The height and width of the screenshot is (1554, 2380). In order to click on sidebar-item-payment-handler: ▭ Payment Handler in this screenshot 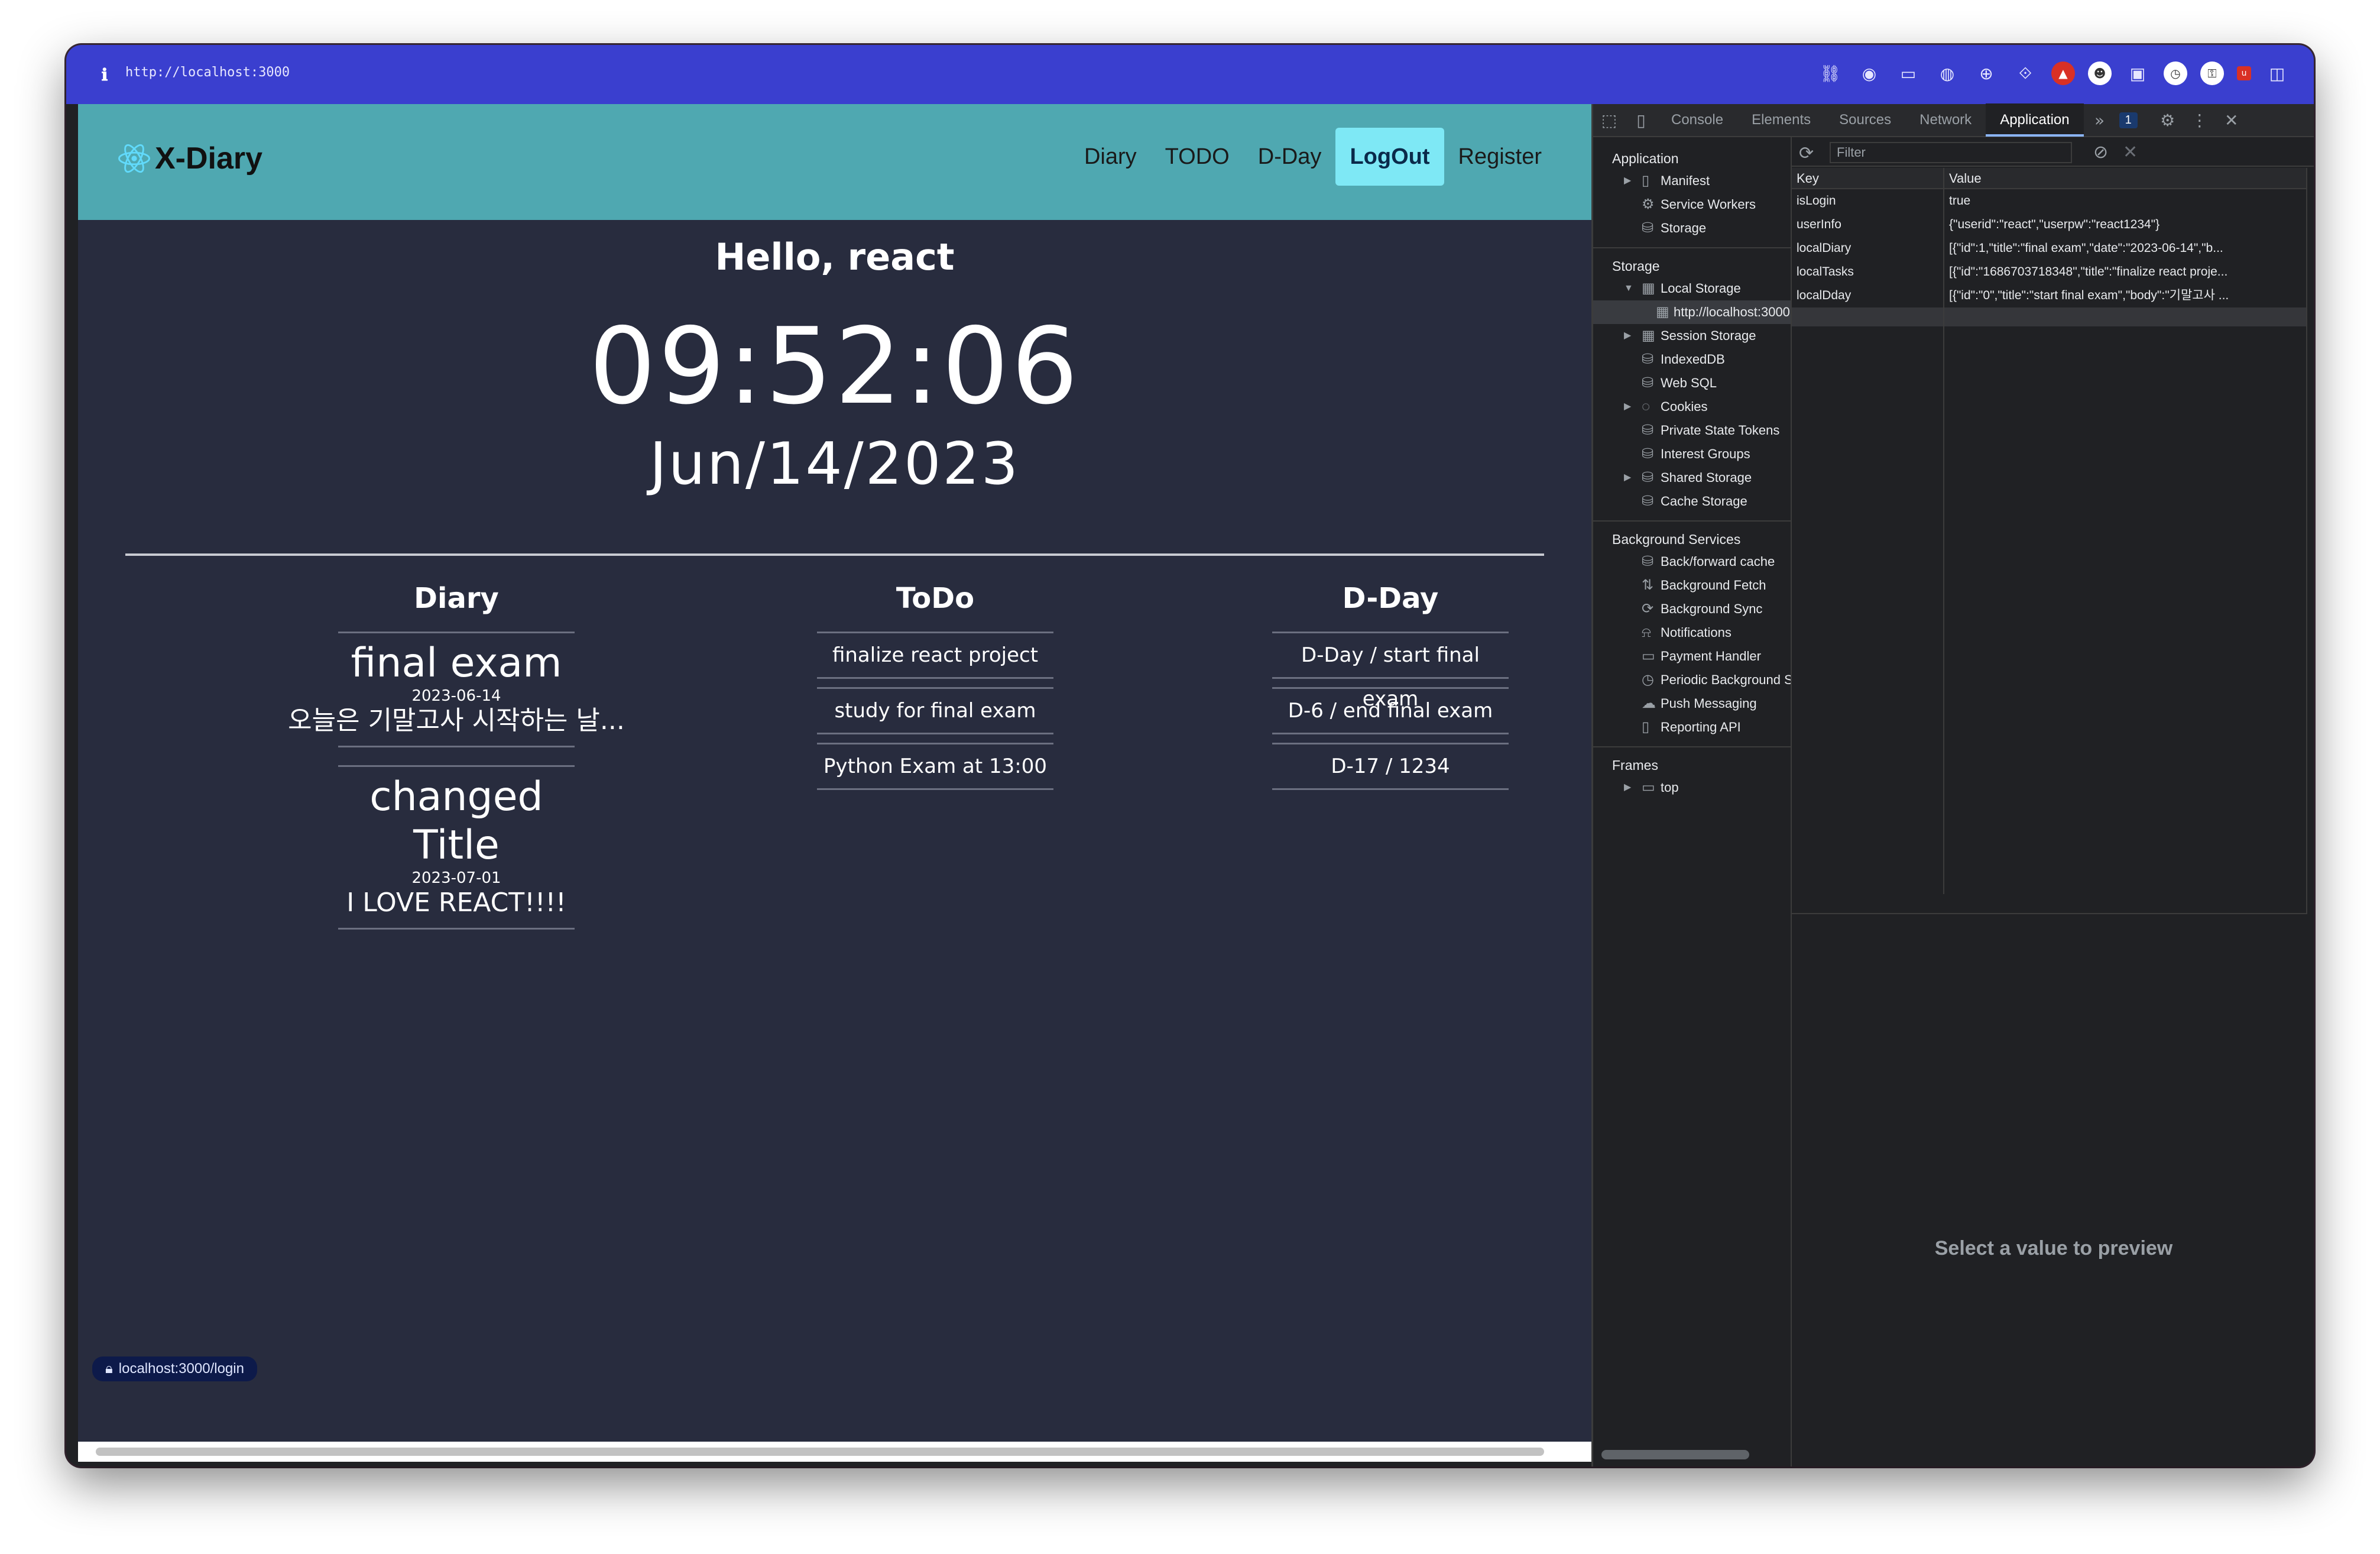, I will do `click(1692, 656)`.